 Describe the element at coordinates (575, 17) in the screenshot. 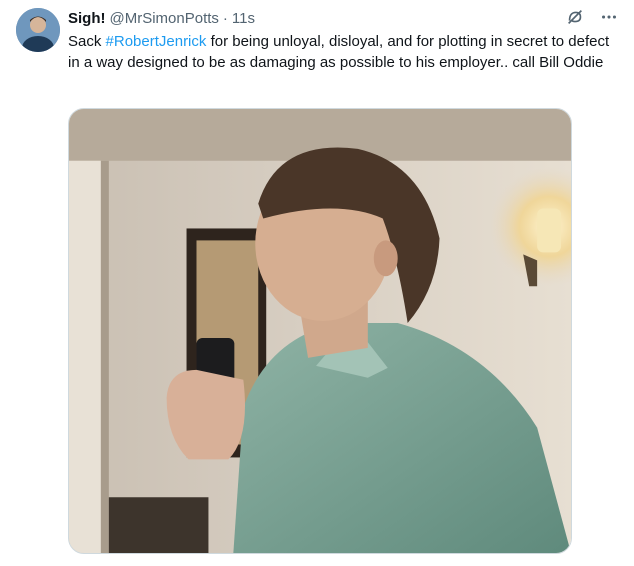

I see `grok-icon` at that location.